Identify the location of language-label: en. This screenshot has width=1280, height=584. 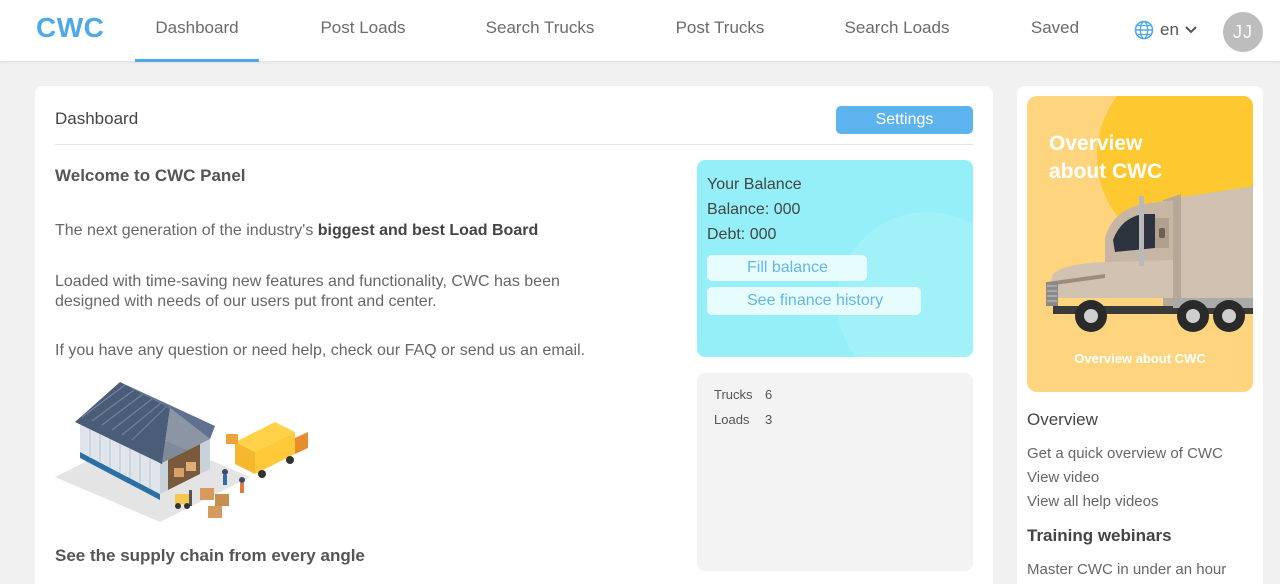
(1169, 29).